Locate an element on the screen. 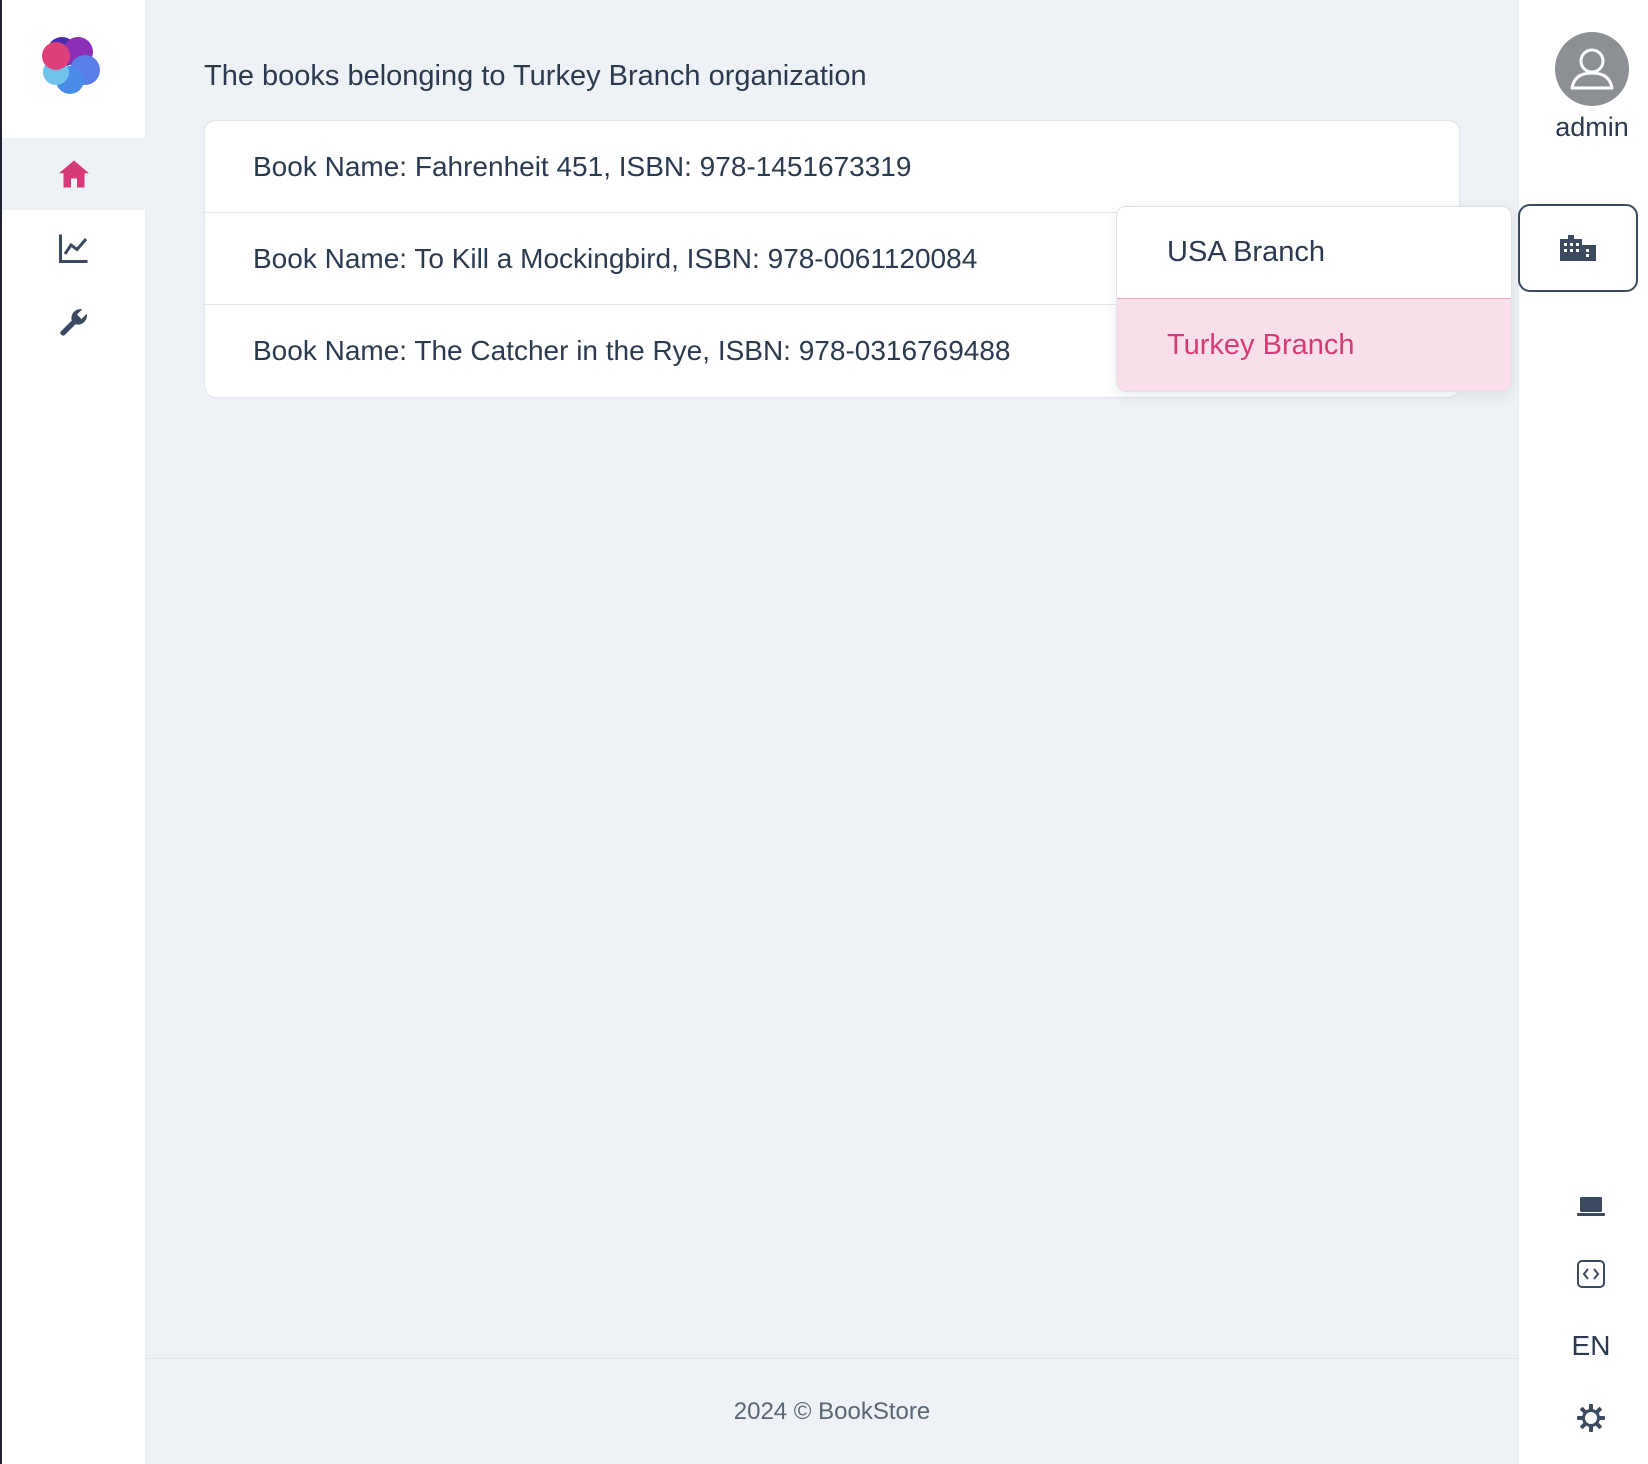 The width and height of the screenshot is (1648, 1464). username: admin is located at coordinates (1583, 127).